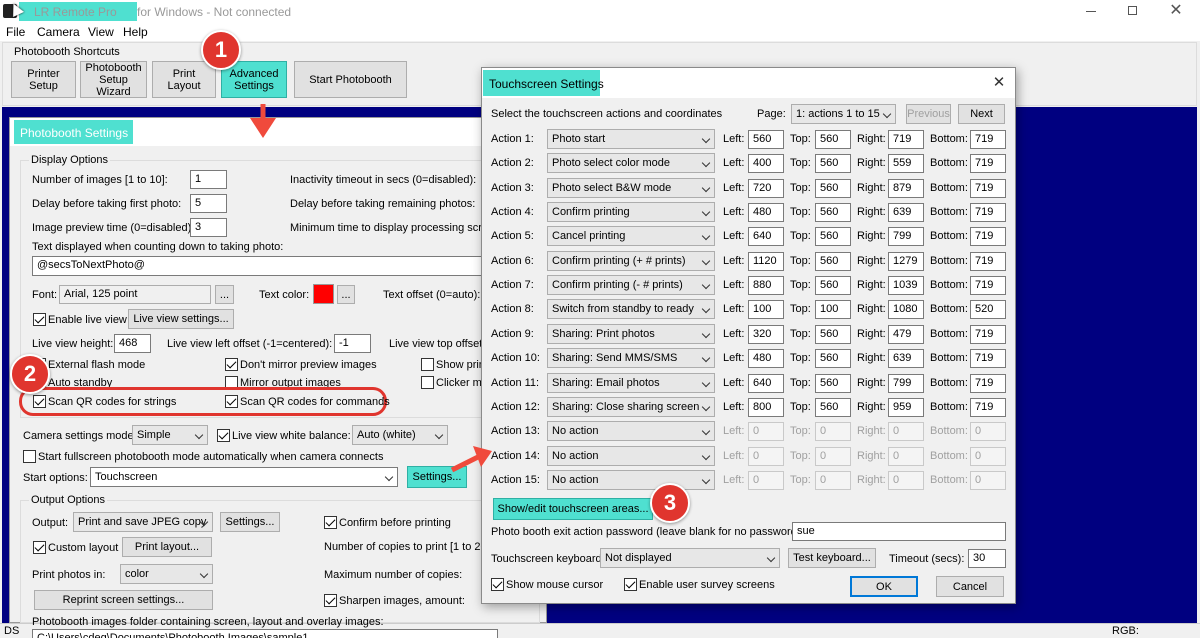 Image resolution: width=1200 pixels, height=638 pixels. Describe the element at coordinates (670, 503) in the screenshot. I see `step-badge-3: 3` at that location.